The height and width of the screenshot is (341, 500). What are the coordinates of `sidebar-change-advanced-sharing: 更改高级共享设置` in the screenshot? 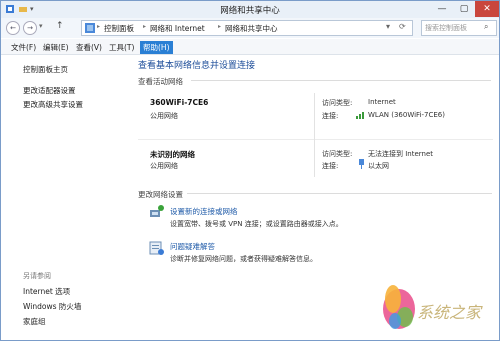 It's located at (53, 104).